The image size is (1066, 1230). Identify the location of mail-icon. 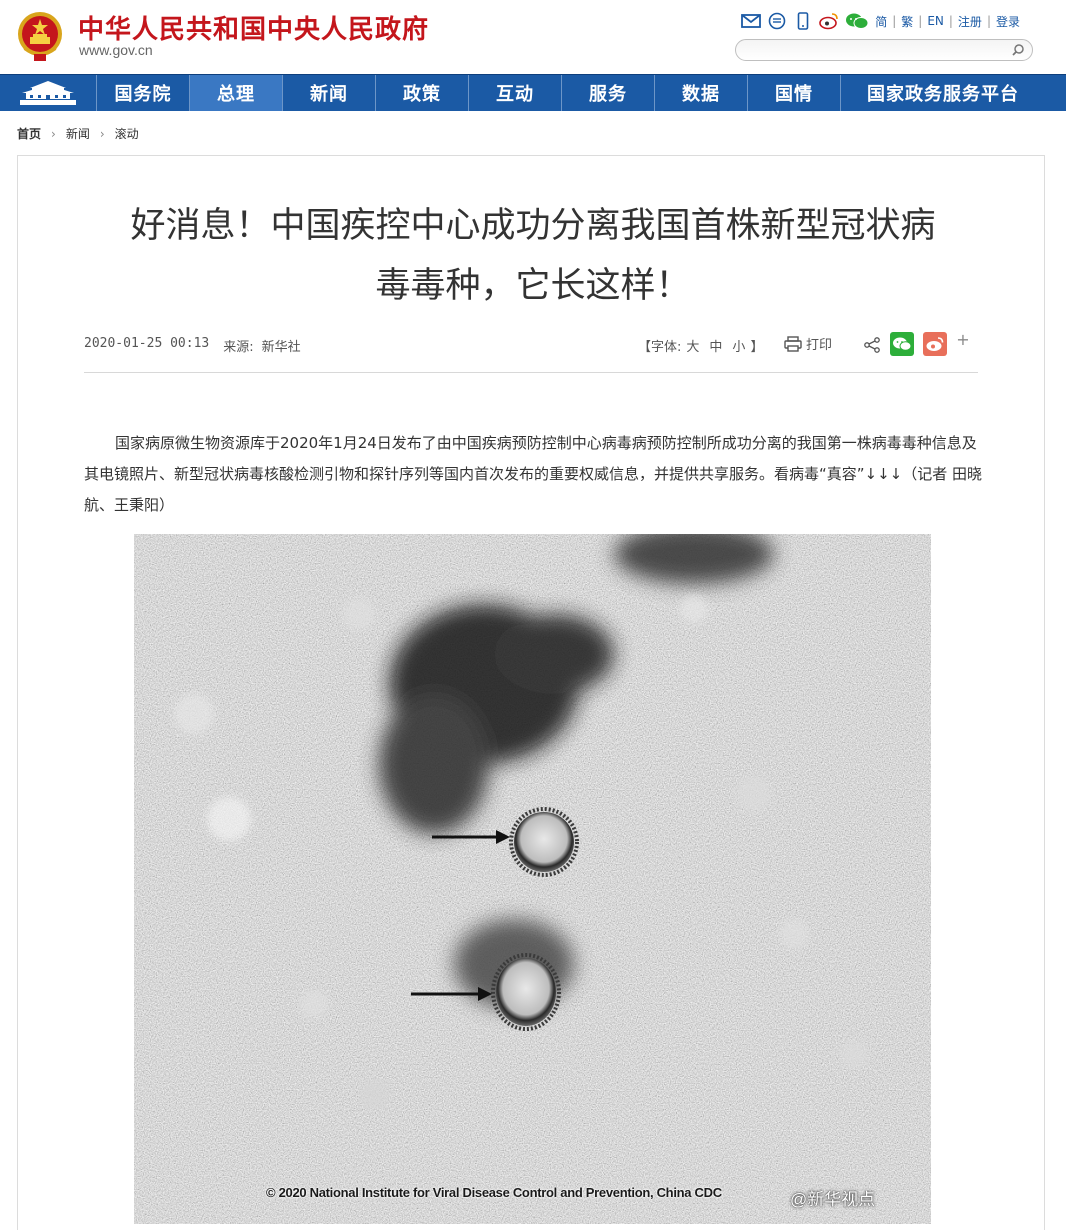
(751, 21).